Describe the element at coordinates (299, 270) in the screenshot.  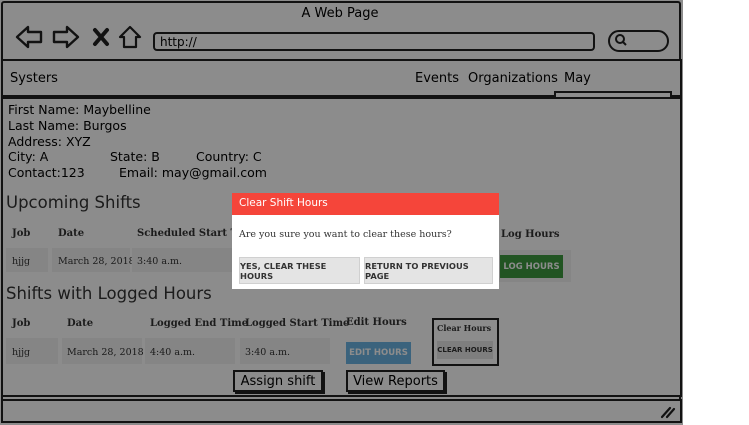
I see `confirm-clear-button: YES, CLEAR THESE HOURS` at that location.